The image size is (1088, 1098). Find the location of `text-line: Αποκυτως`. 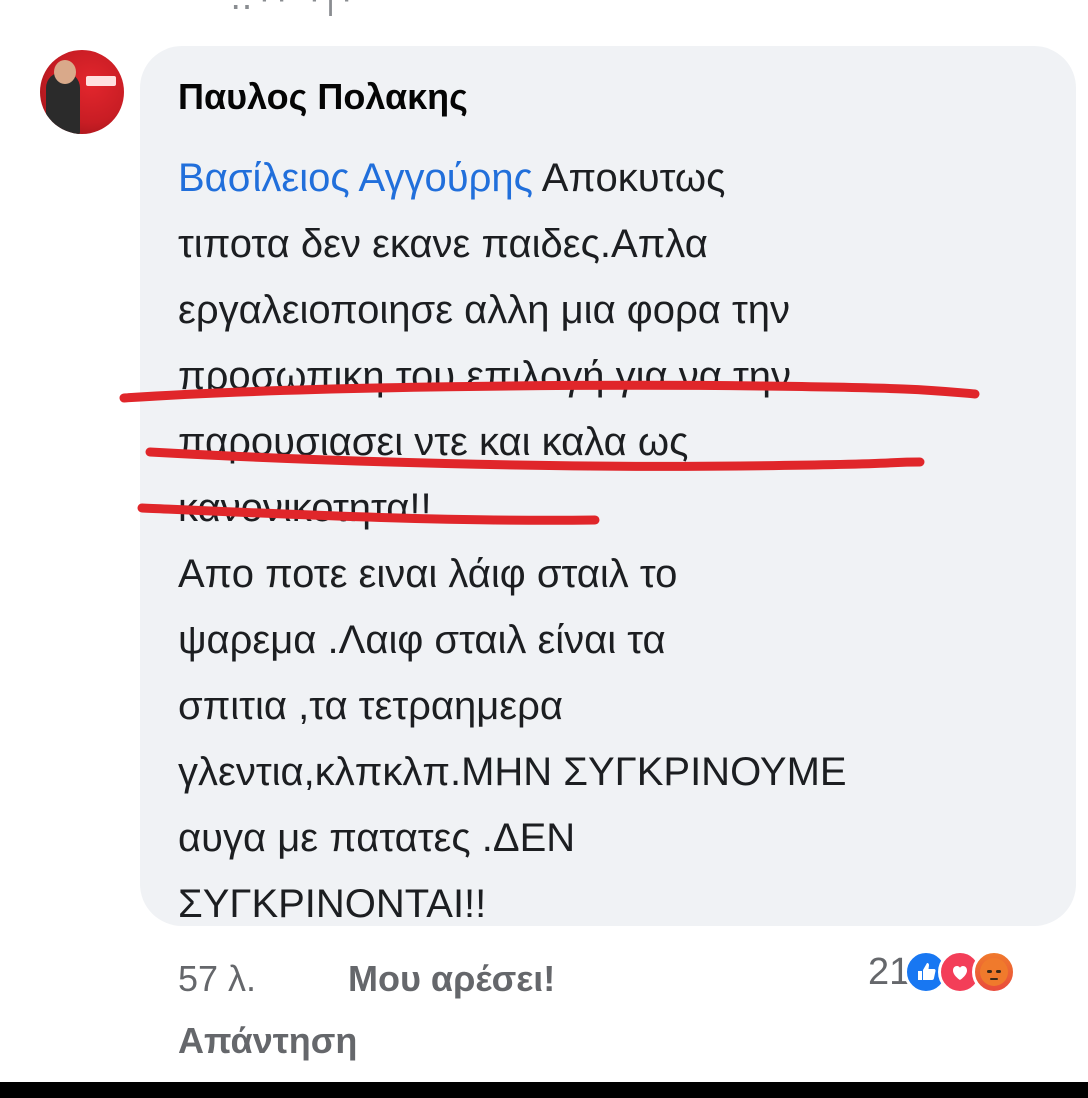

text-line: Αποκυτως is located at coordinates (629, 178).